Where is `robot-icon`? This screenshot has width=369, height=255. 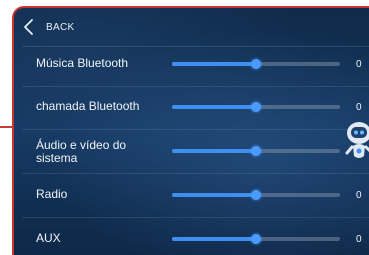 robot-icon is located at coordinates (356, 143).